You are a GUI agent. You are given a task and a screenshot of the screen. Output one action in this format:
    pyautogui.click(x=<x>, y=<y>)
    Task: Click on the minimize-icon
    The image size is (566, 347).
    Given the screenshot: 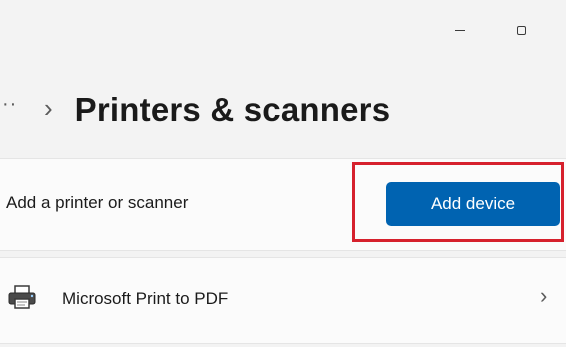 What is the action you would take?
    pyautogui.click(x=460, y=30)
    